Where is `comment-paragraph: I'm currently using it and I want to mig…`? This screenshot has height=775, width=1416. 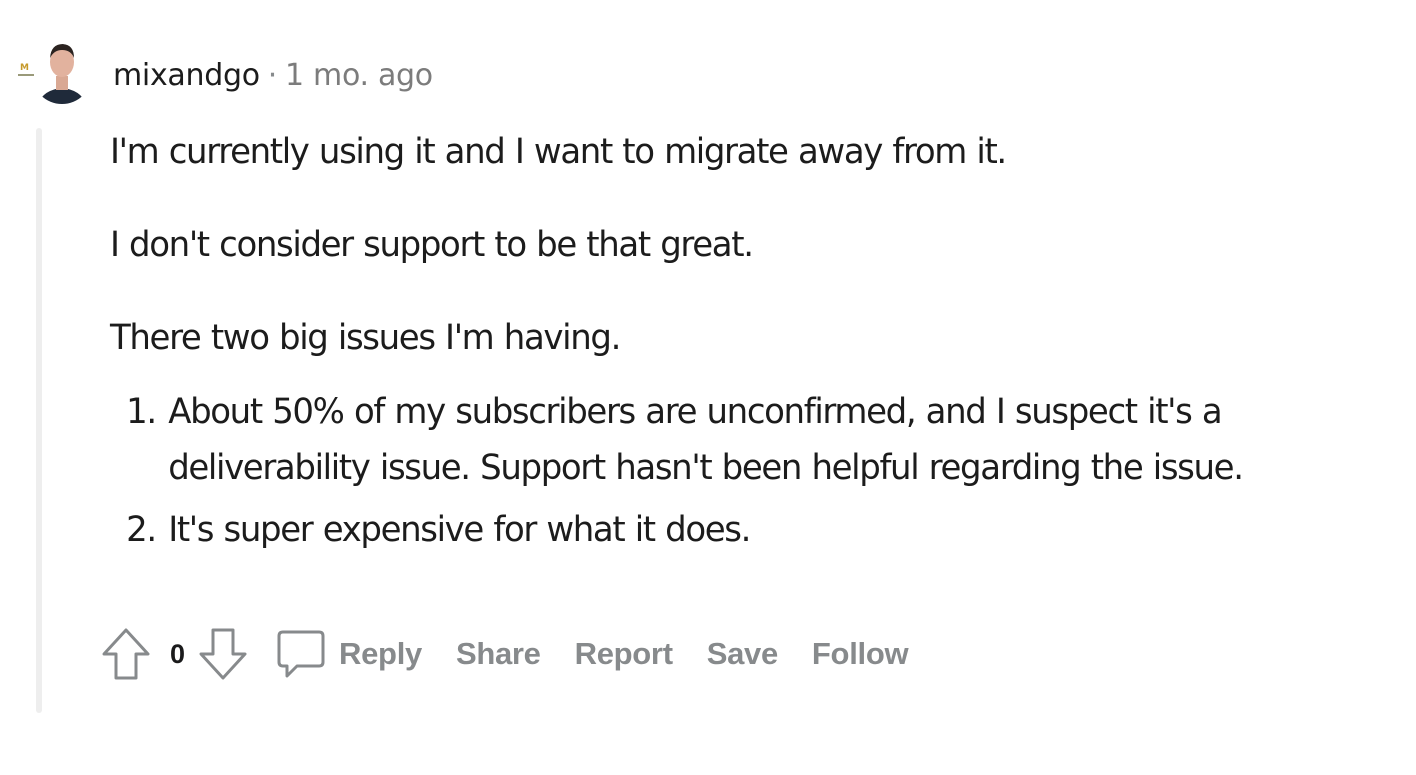 comment-paragraph: I'm currently using it and I want to mig… is located at coordinates (558, 152).